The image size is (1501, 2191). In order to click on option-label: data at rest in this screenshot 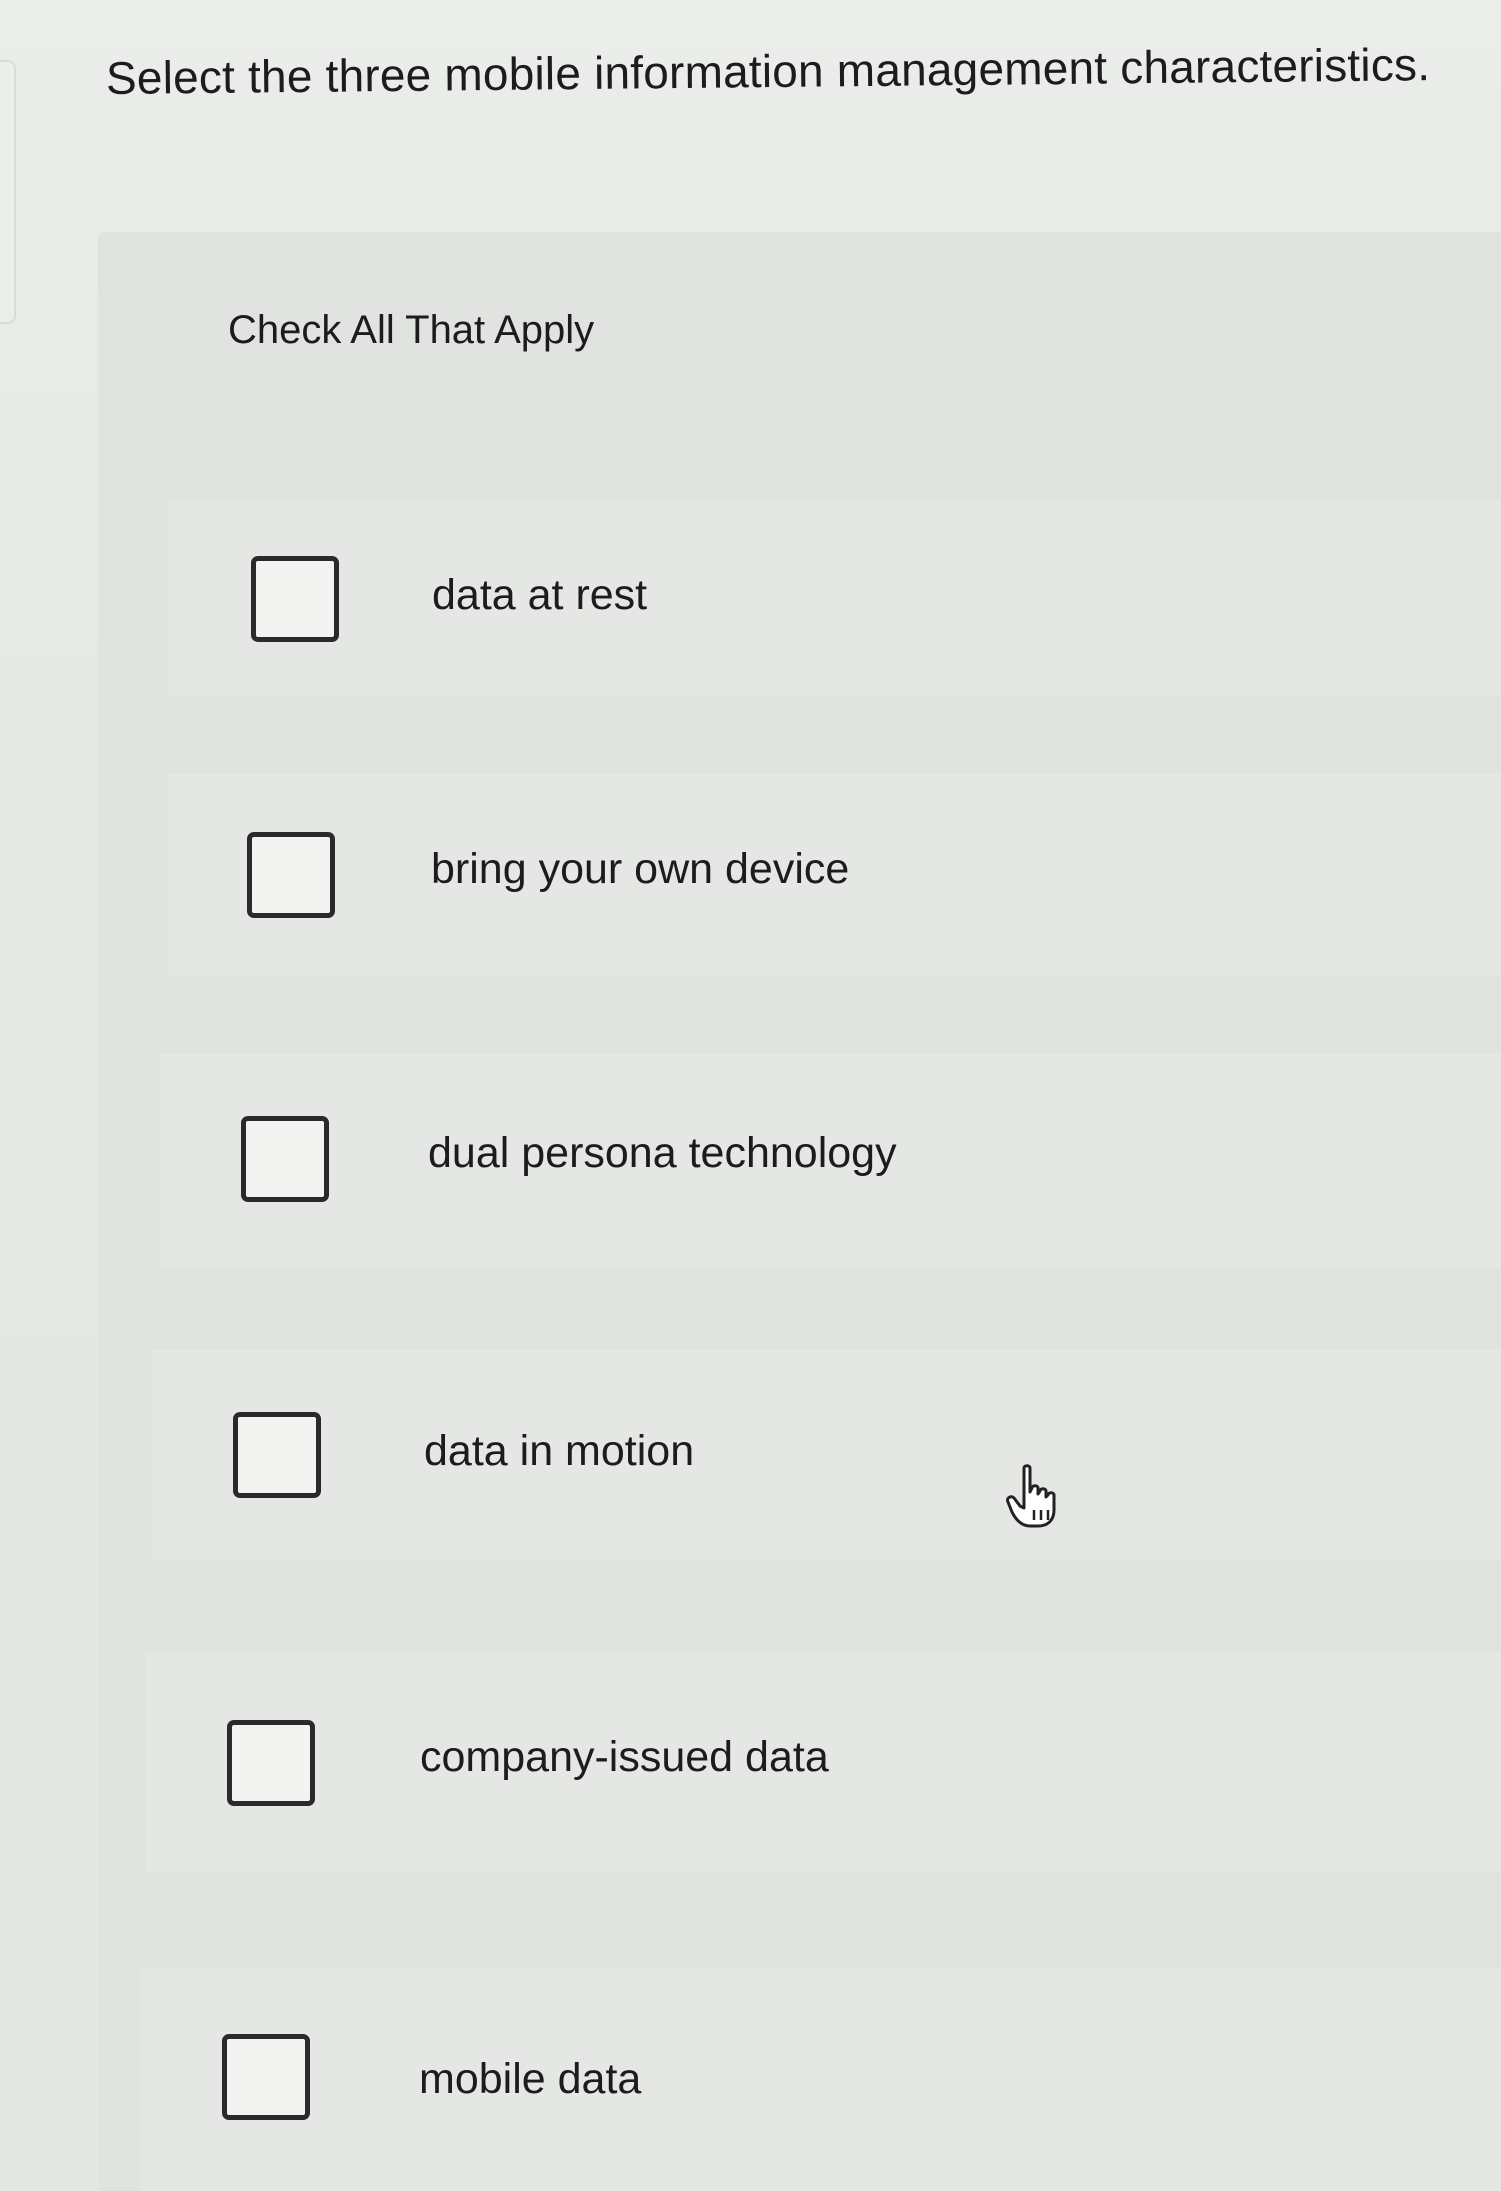, I will do `click(540, 595)`.